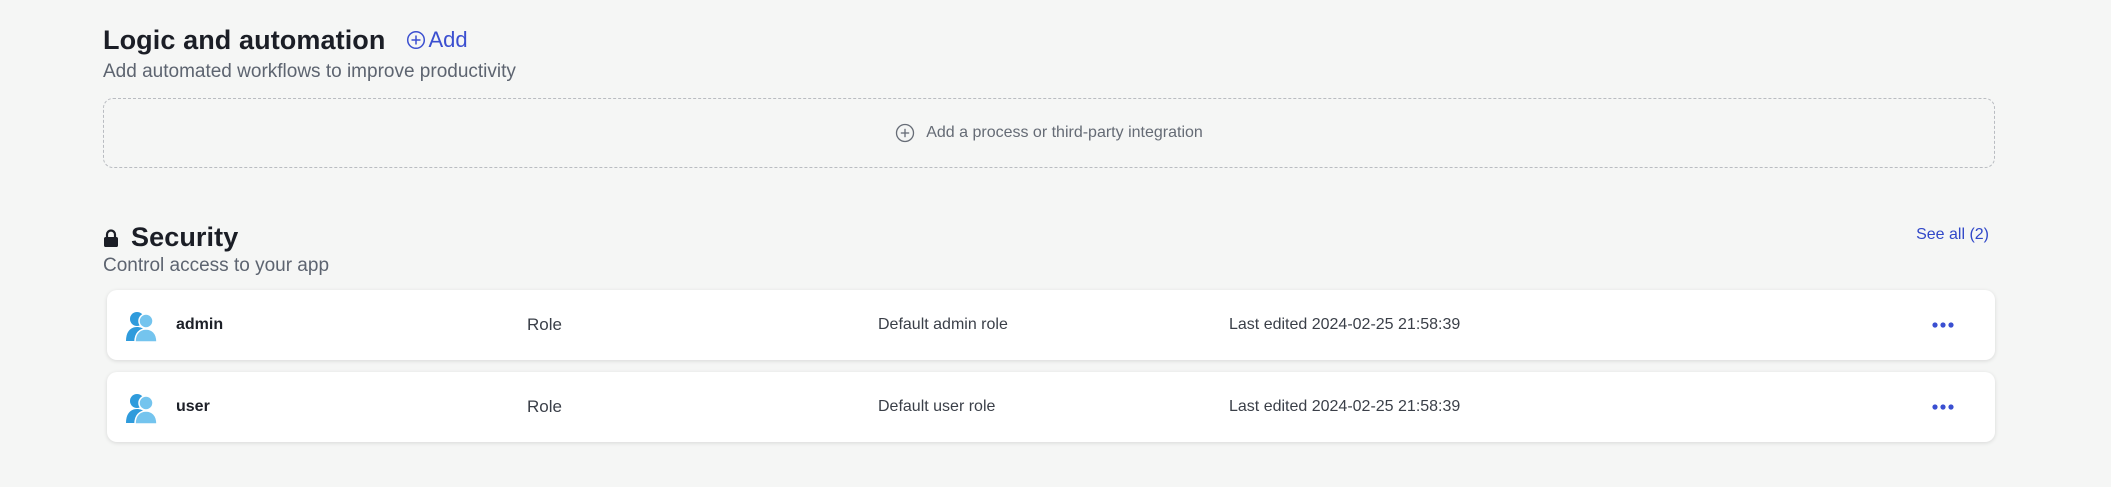 The image size is (2111, 487). Describe the element at coordinates (937, 406) in the screenshot. I see `role-description: Default user role` at that location.